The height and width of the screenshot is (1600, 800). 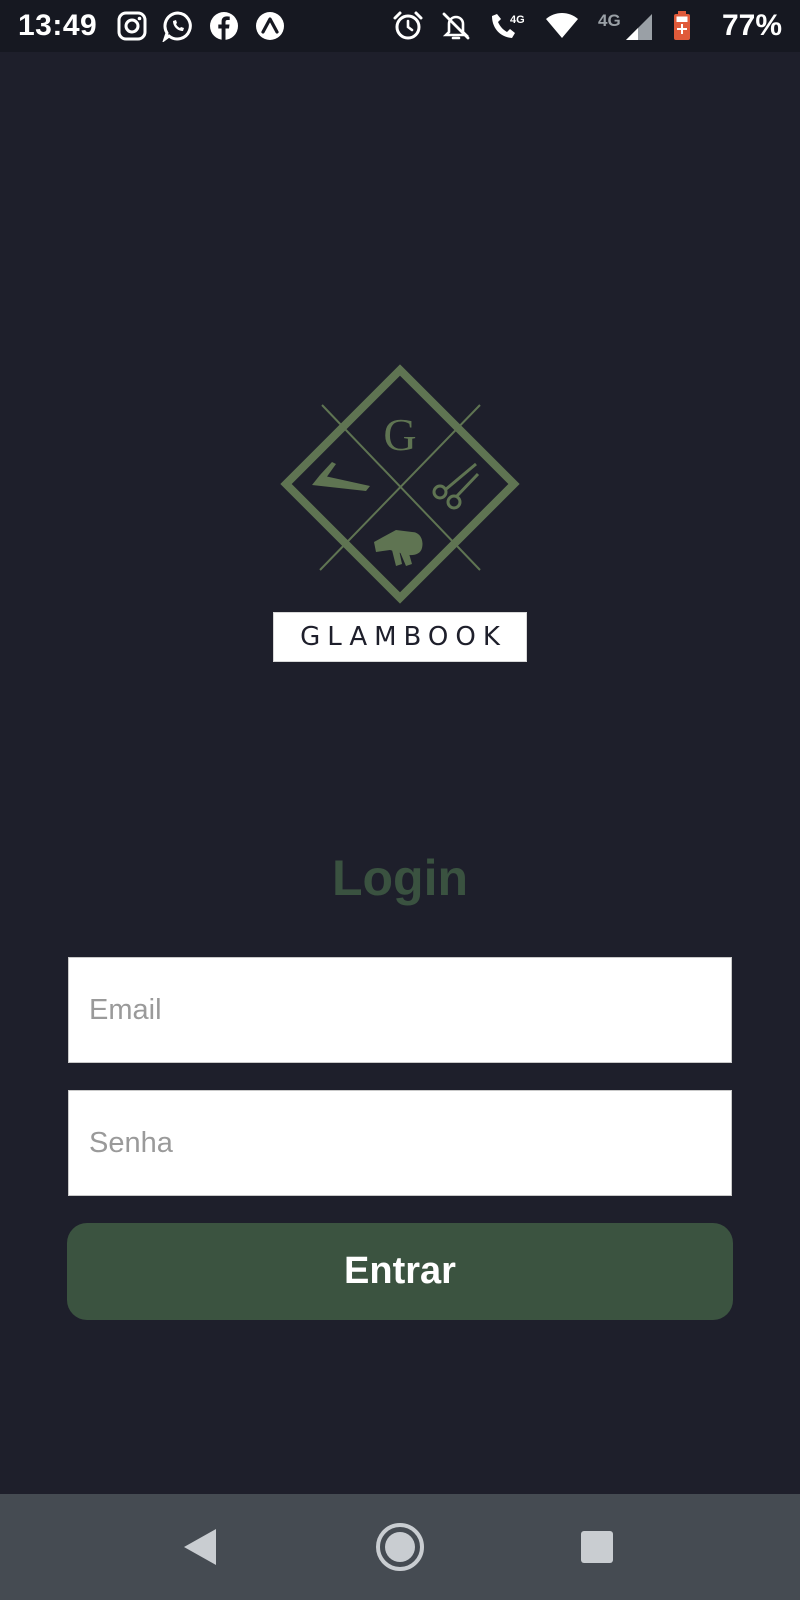 What do you see at coordinates (517, 20) in the screenshot?
I see `call-network-label: 4G` at bounding box center [517, 20].